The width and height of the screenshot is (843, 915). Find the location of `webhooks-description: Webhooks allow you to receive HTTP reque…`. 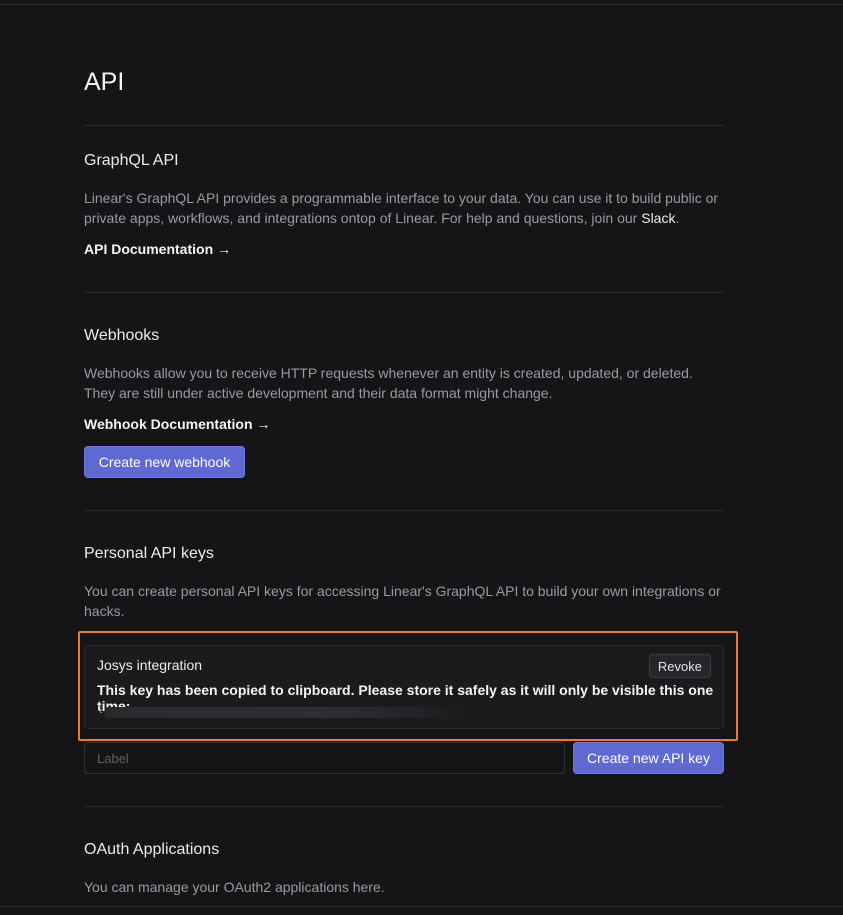

webhooks-description: Webhooks allow you to receive HTTP reque… is located at coordinates (388, 383).